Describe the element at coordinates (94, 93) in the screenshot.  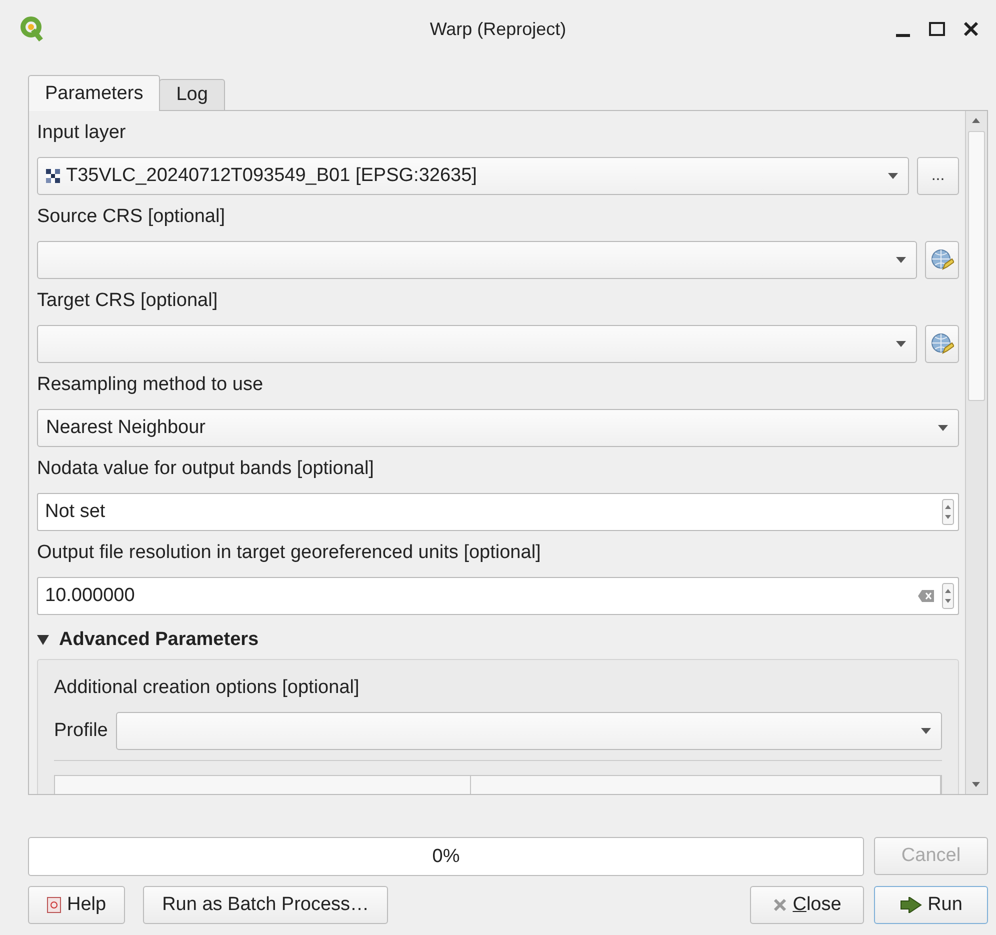
I see `tab: Parameters` at that location.